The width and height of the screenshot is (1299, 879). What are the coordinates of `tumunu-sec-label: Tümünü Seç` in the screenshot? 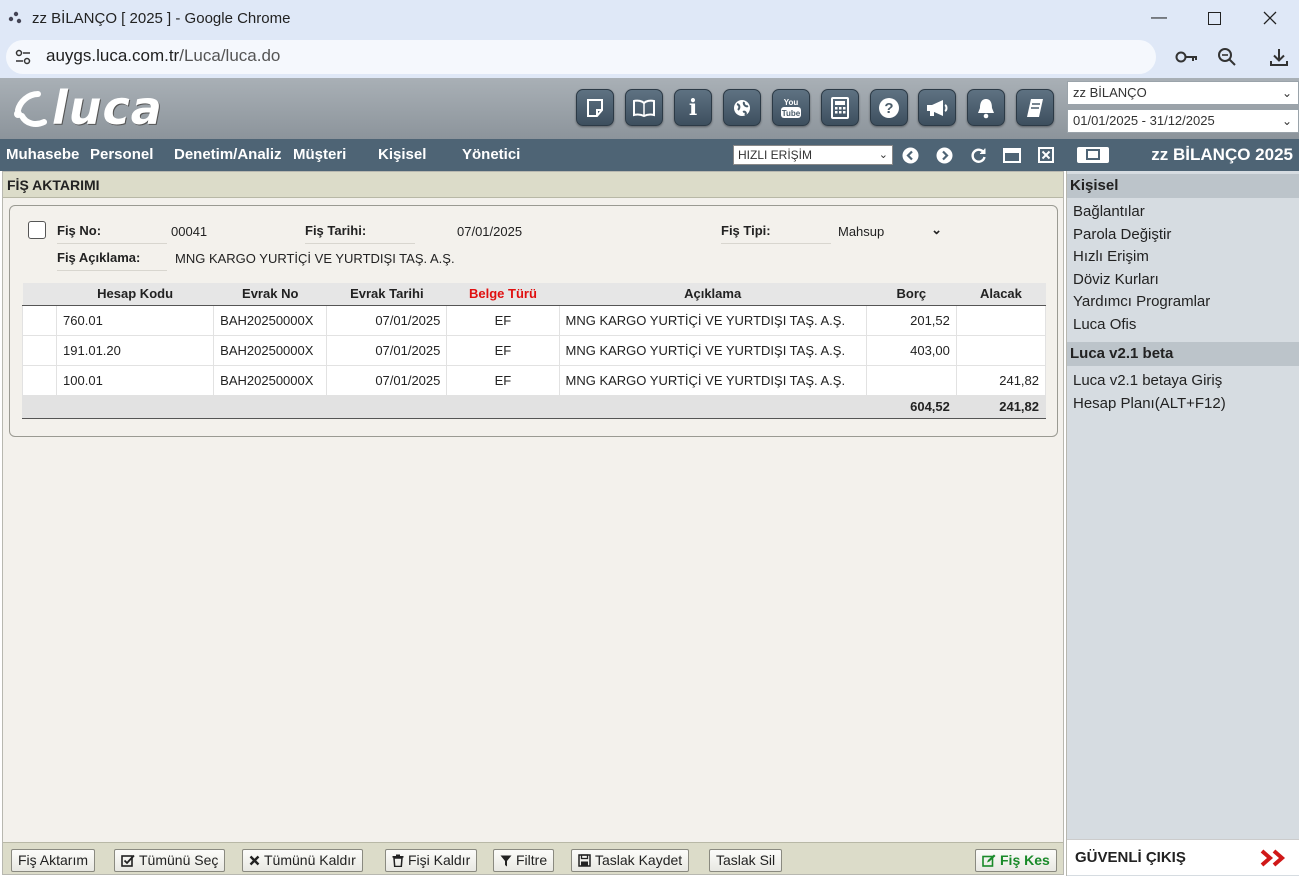 It's located at (179, 860).